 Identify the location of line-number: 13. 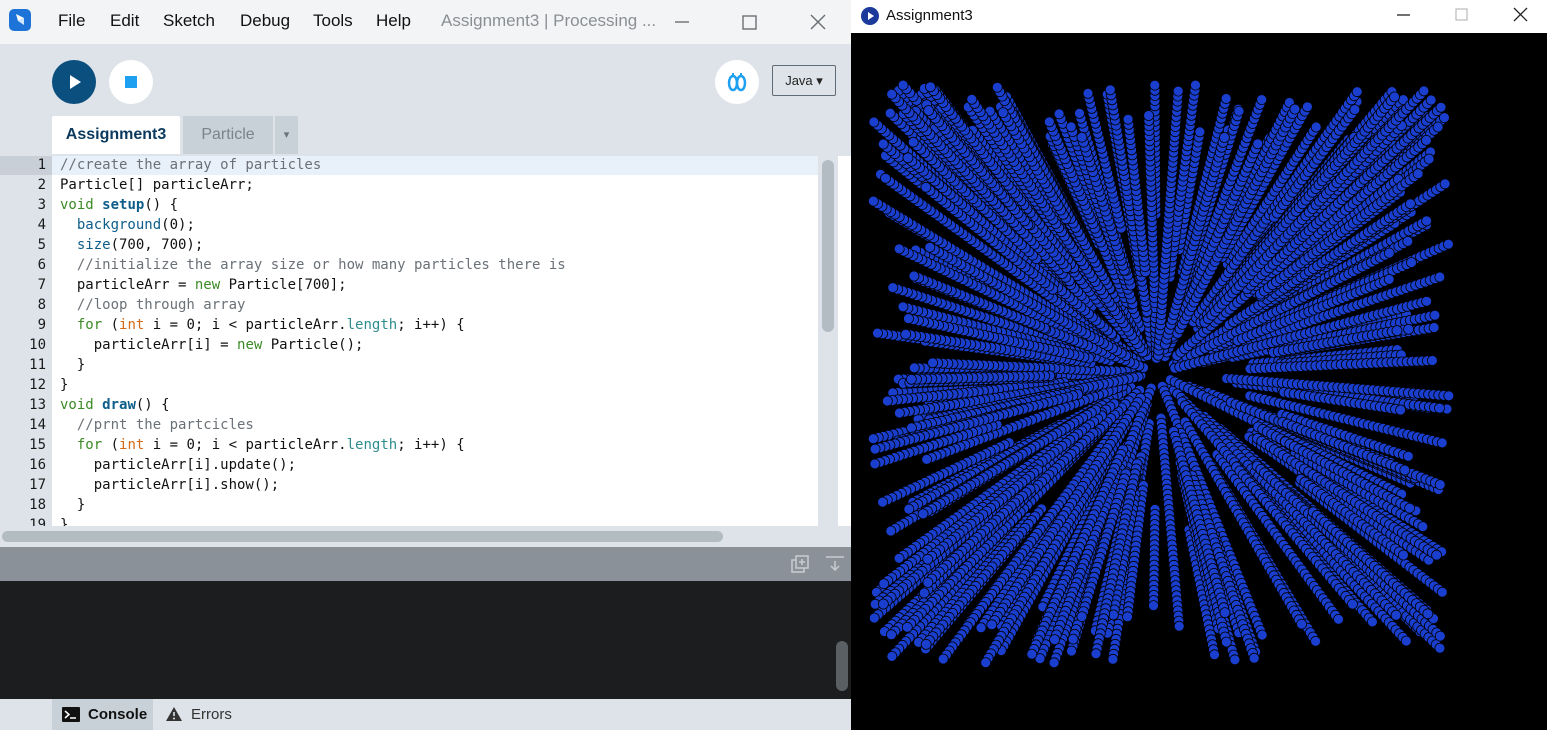
(37, 405).